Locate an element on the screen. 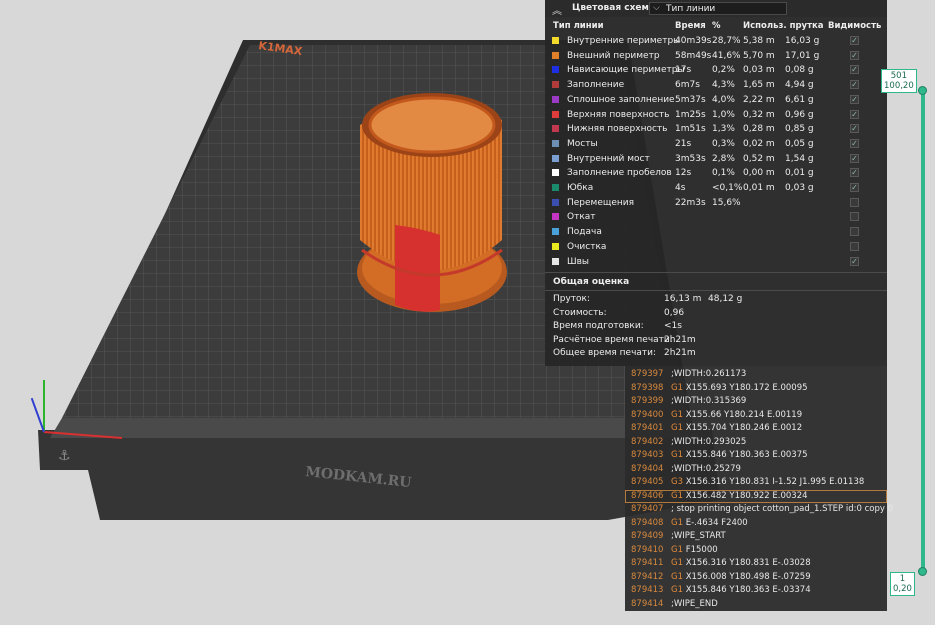  legend-row: Швы ✓ is located at coordinates (716, 262).